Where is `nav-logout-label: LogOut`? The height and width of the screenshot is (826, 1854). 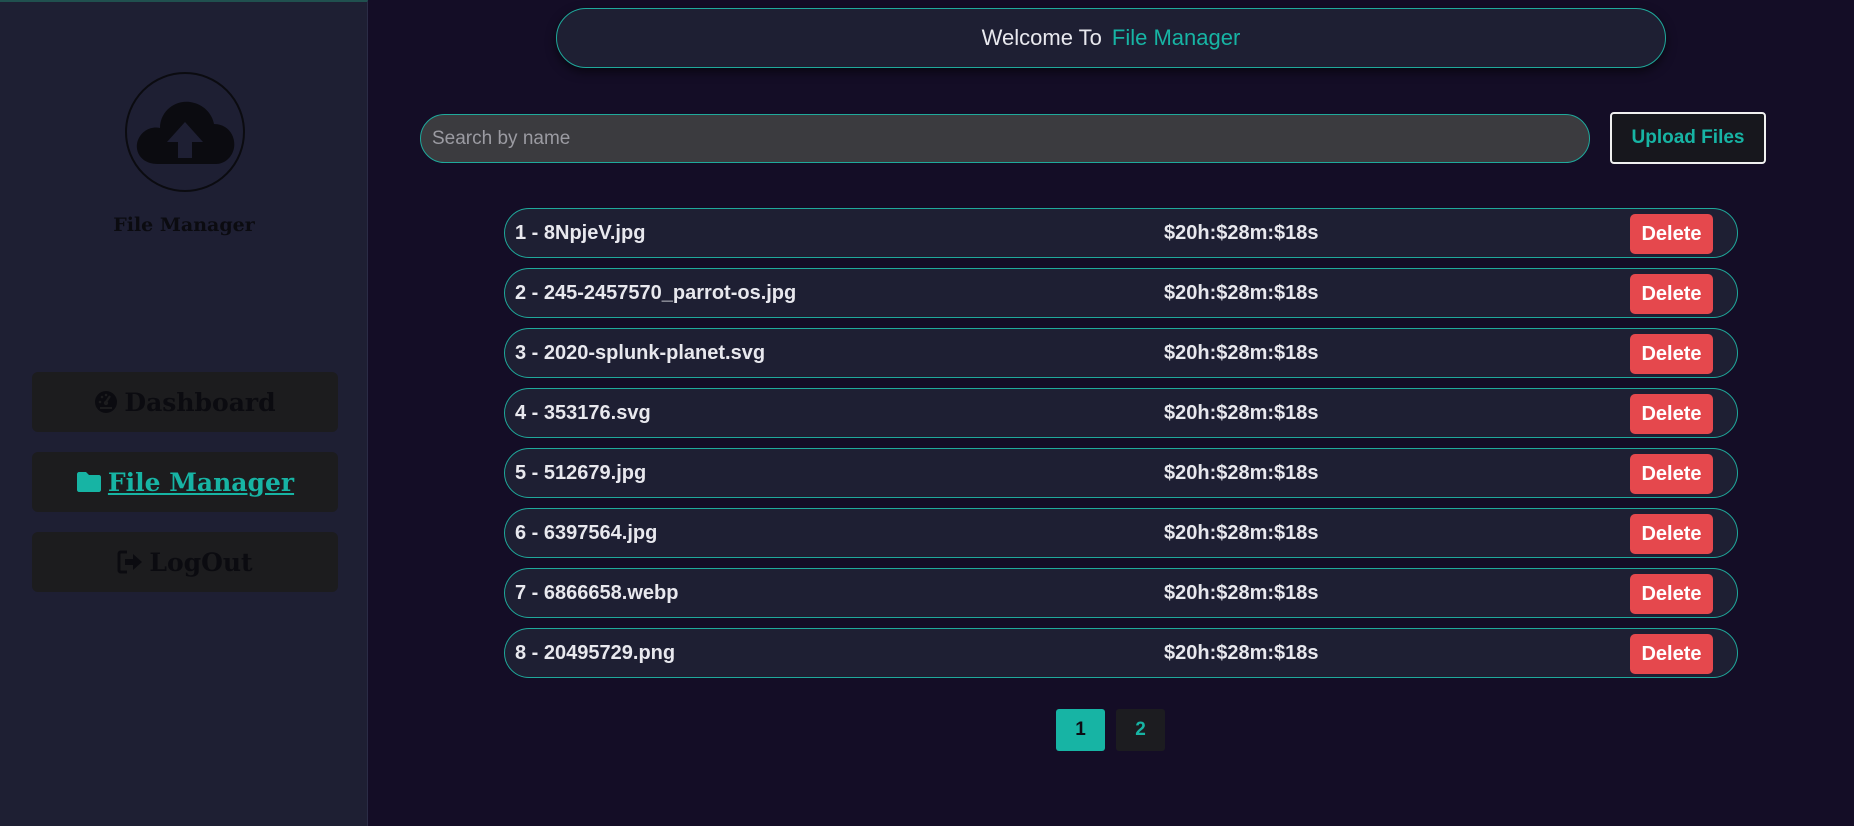
nav-logout-label: LogOut is located at coordinates (201, 562).